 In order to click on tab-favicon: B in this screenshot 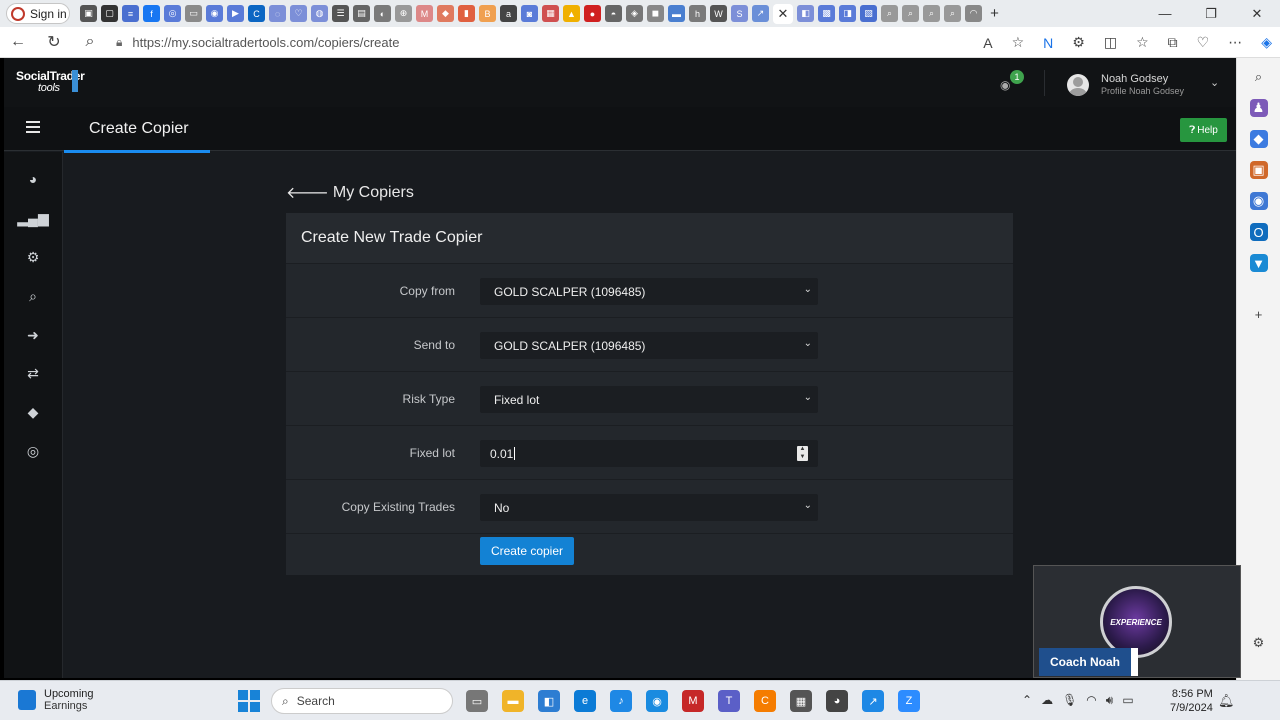, I will do `click(487, 13)`.